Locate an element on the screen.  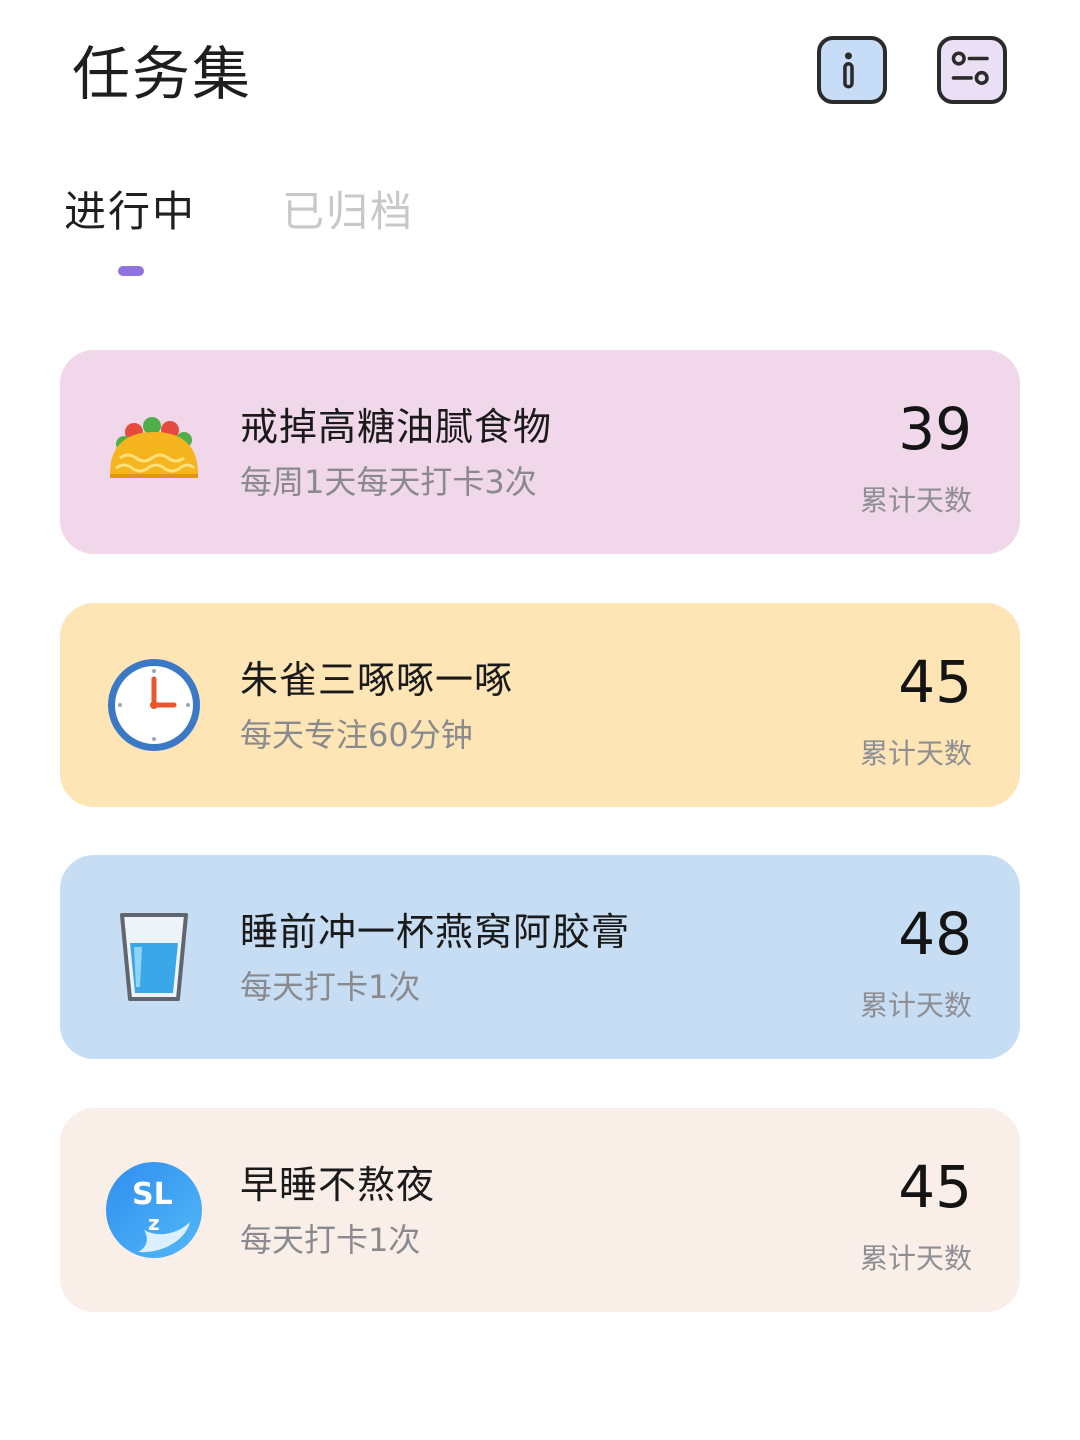
active-tab-indicator is located at coordinates (131, 271).